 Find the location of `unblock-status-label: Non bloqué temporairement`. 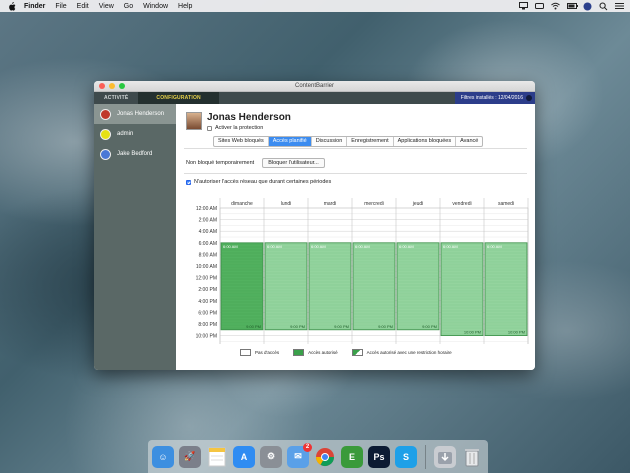

unblock-status-label: Non bloqué temporairement is located at coordinates (220, 163).